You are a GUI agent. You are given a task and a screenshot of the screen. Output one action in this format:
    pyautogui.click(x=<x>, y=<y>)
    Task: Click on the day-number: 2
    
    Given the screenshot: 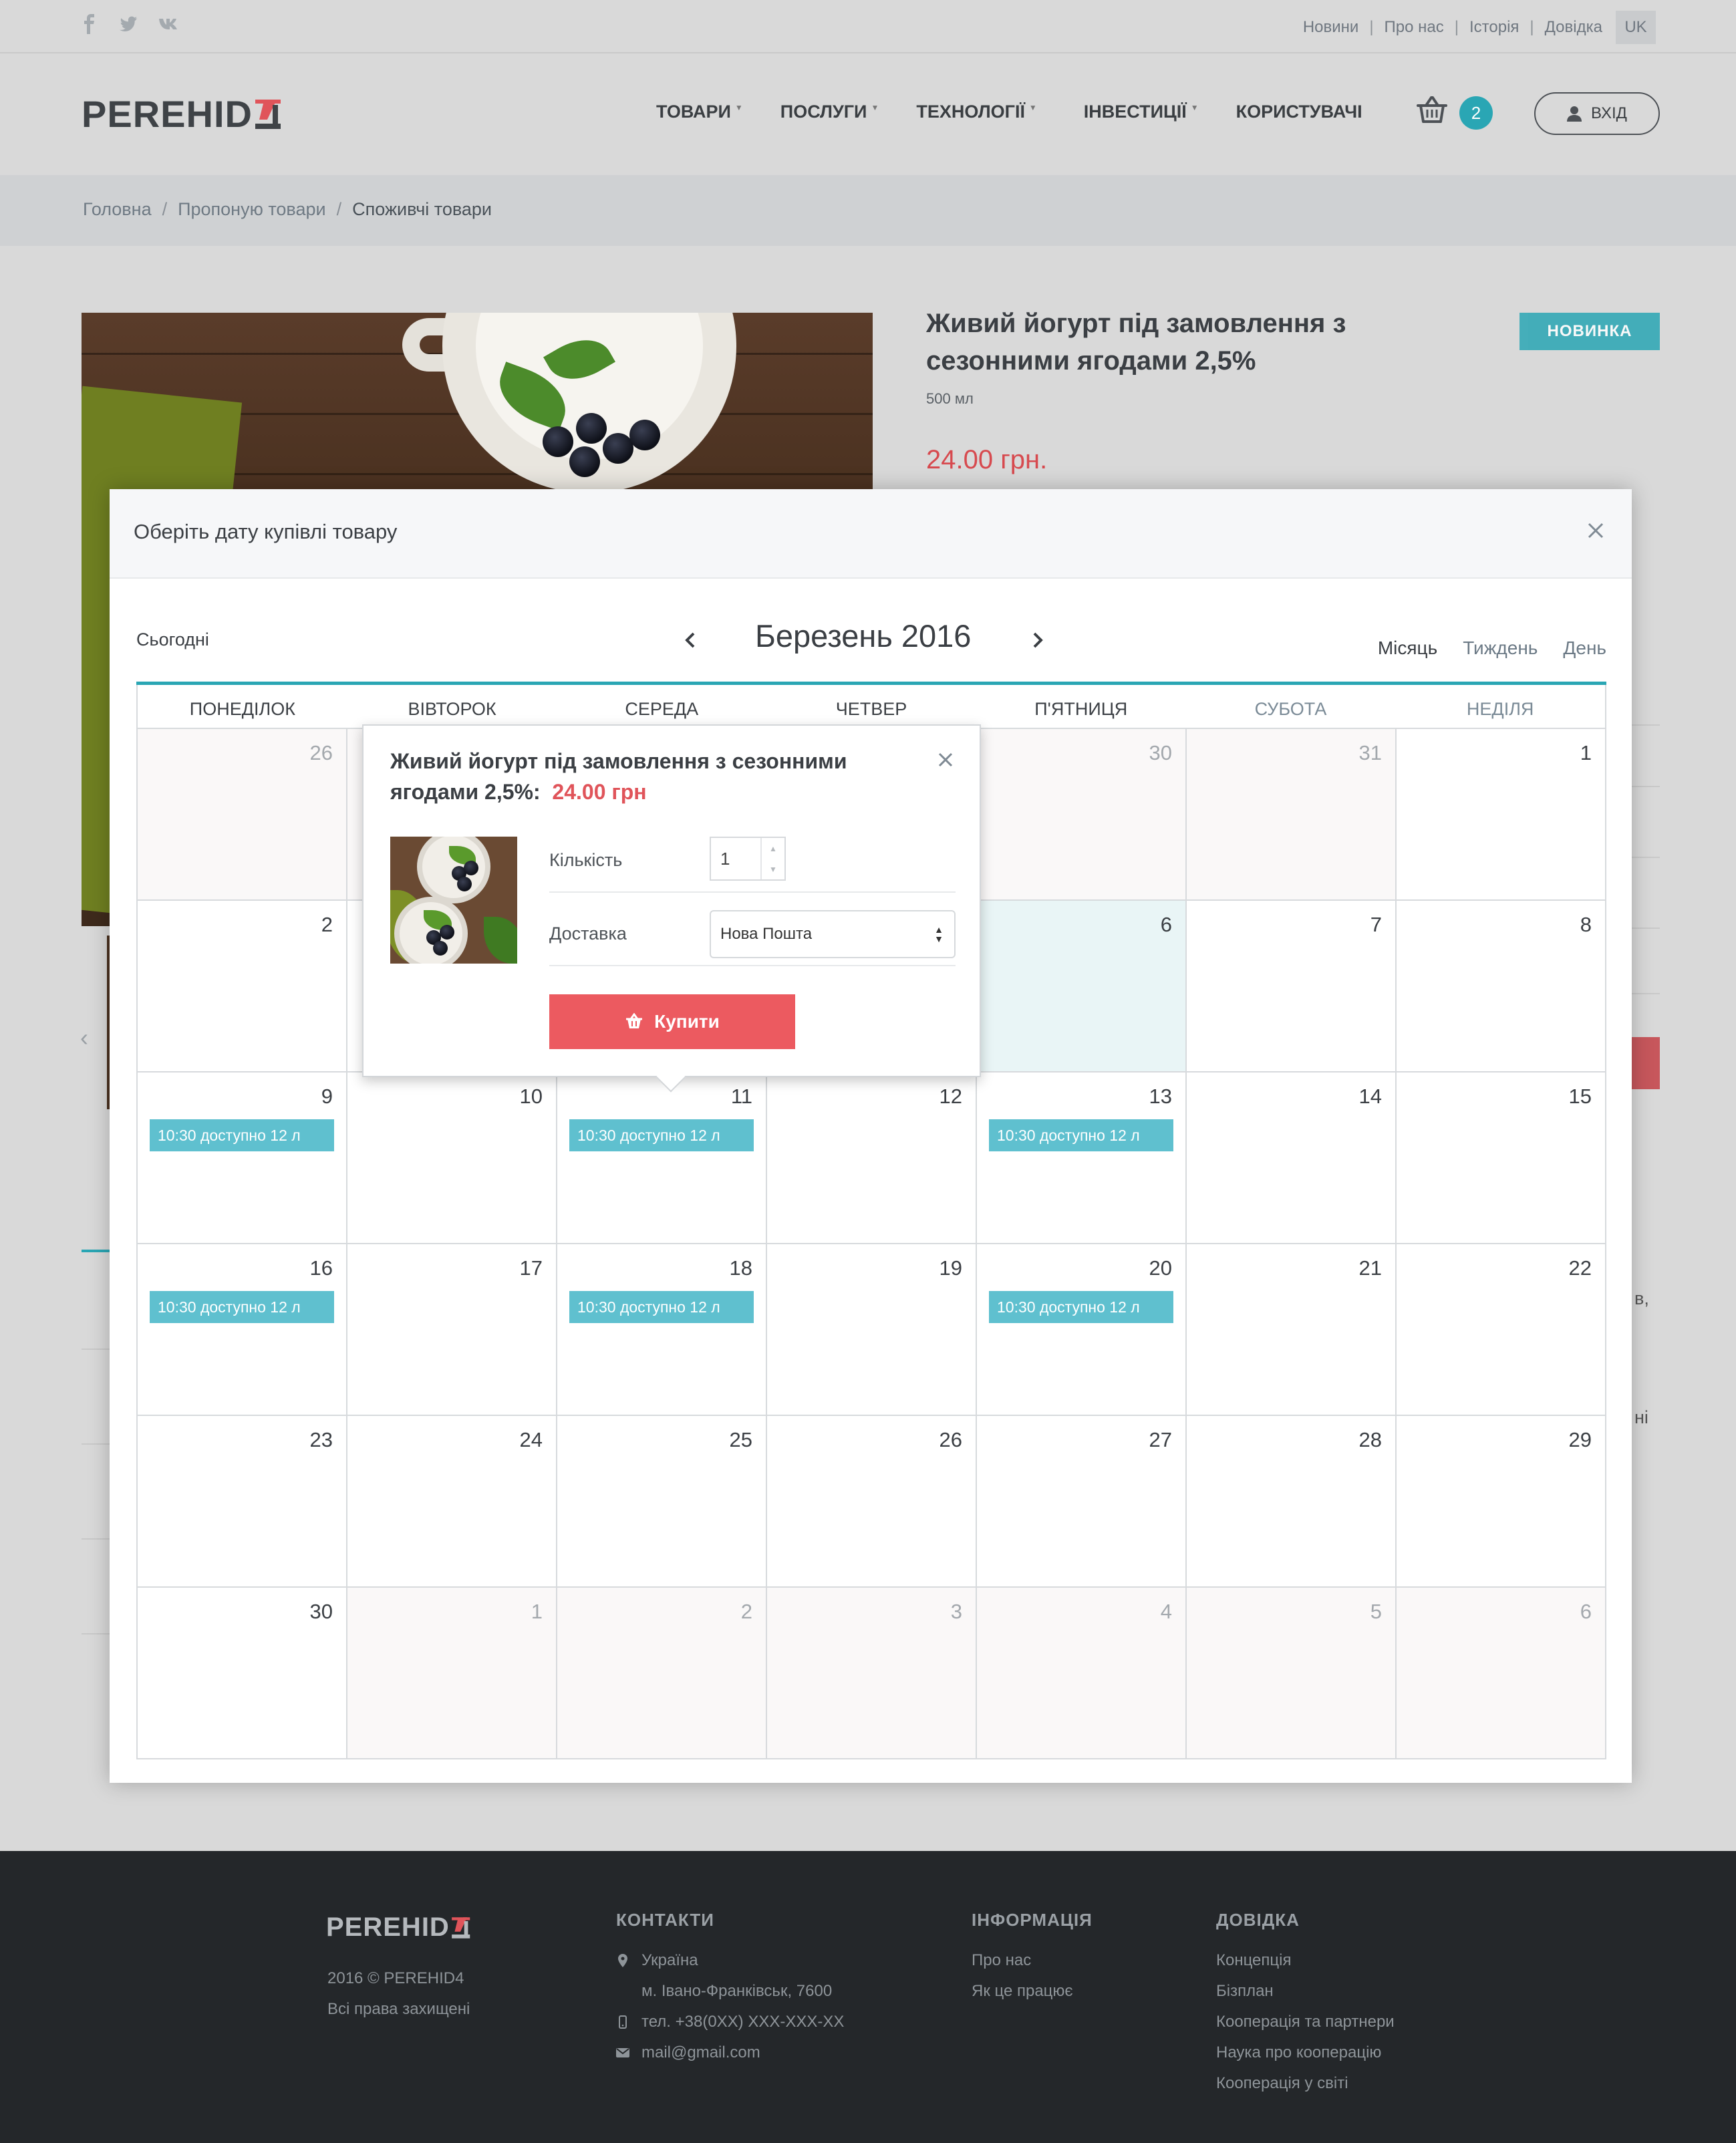 What is the action you would take?
    pyautogui.click(x=746, y=1611)
    